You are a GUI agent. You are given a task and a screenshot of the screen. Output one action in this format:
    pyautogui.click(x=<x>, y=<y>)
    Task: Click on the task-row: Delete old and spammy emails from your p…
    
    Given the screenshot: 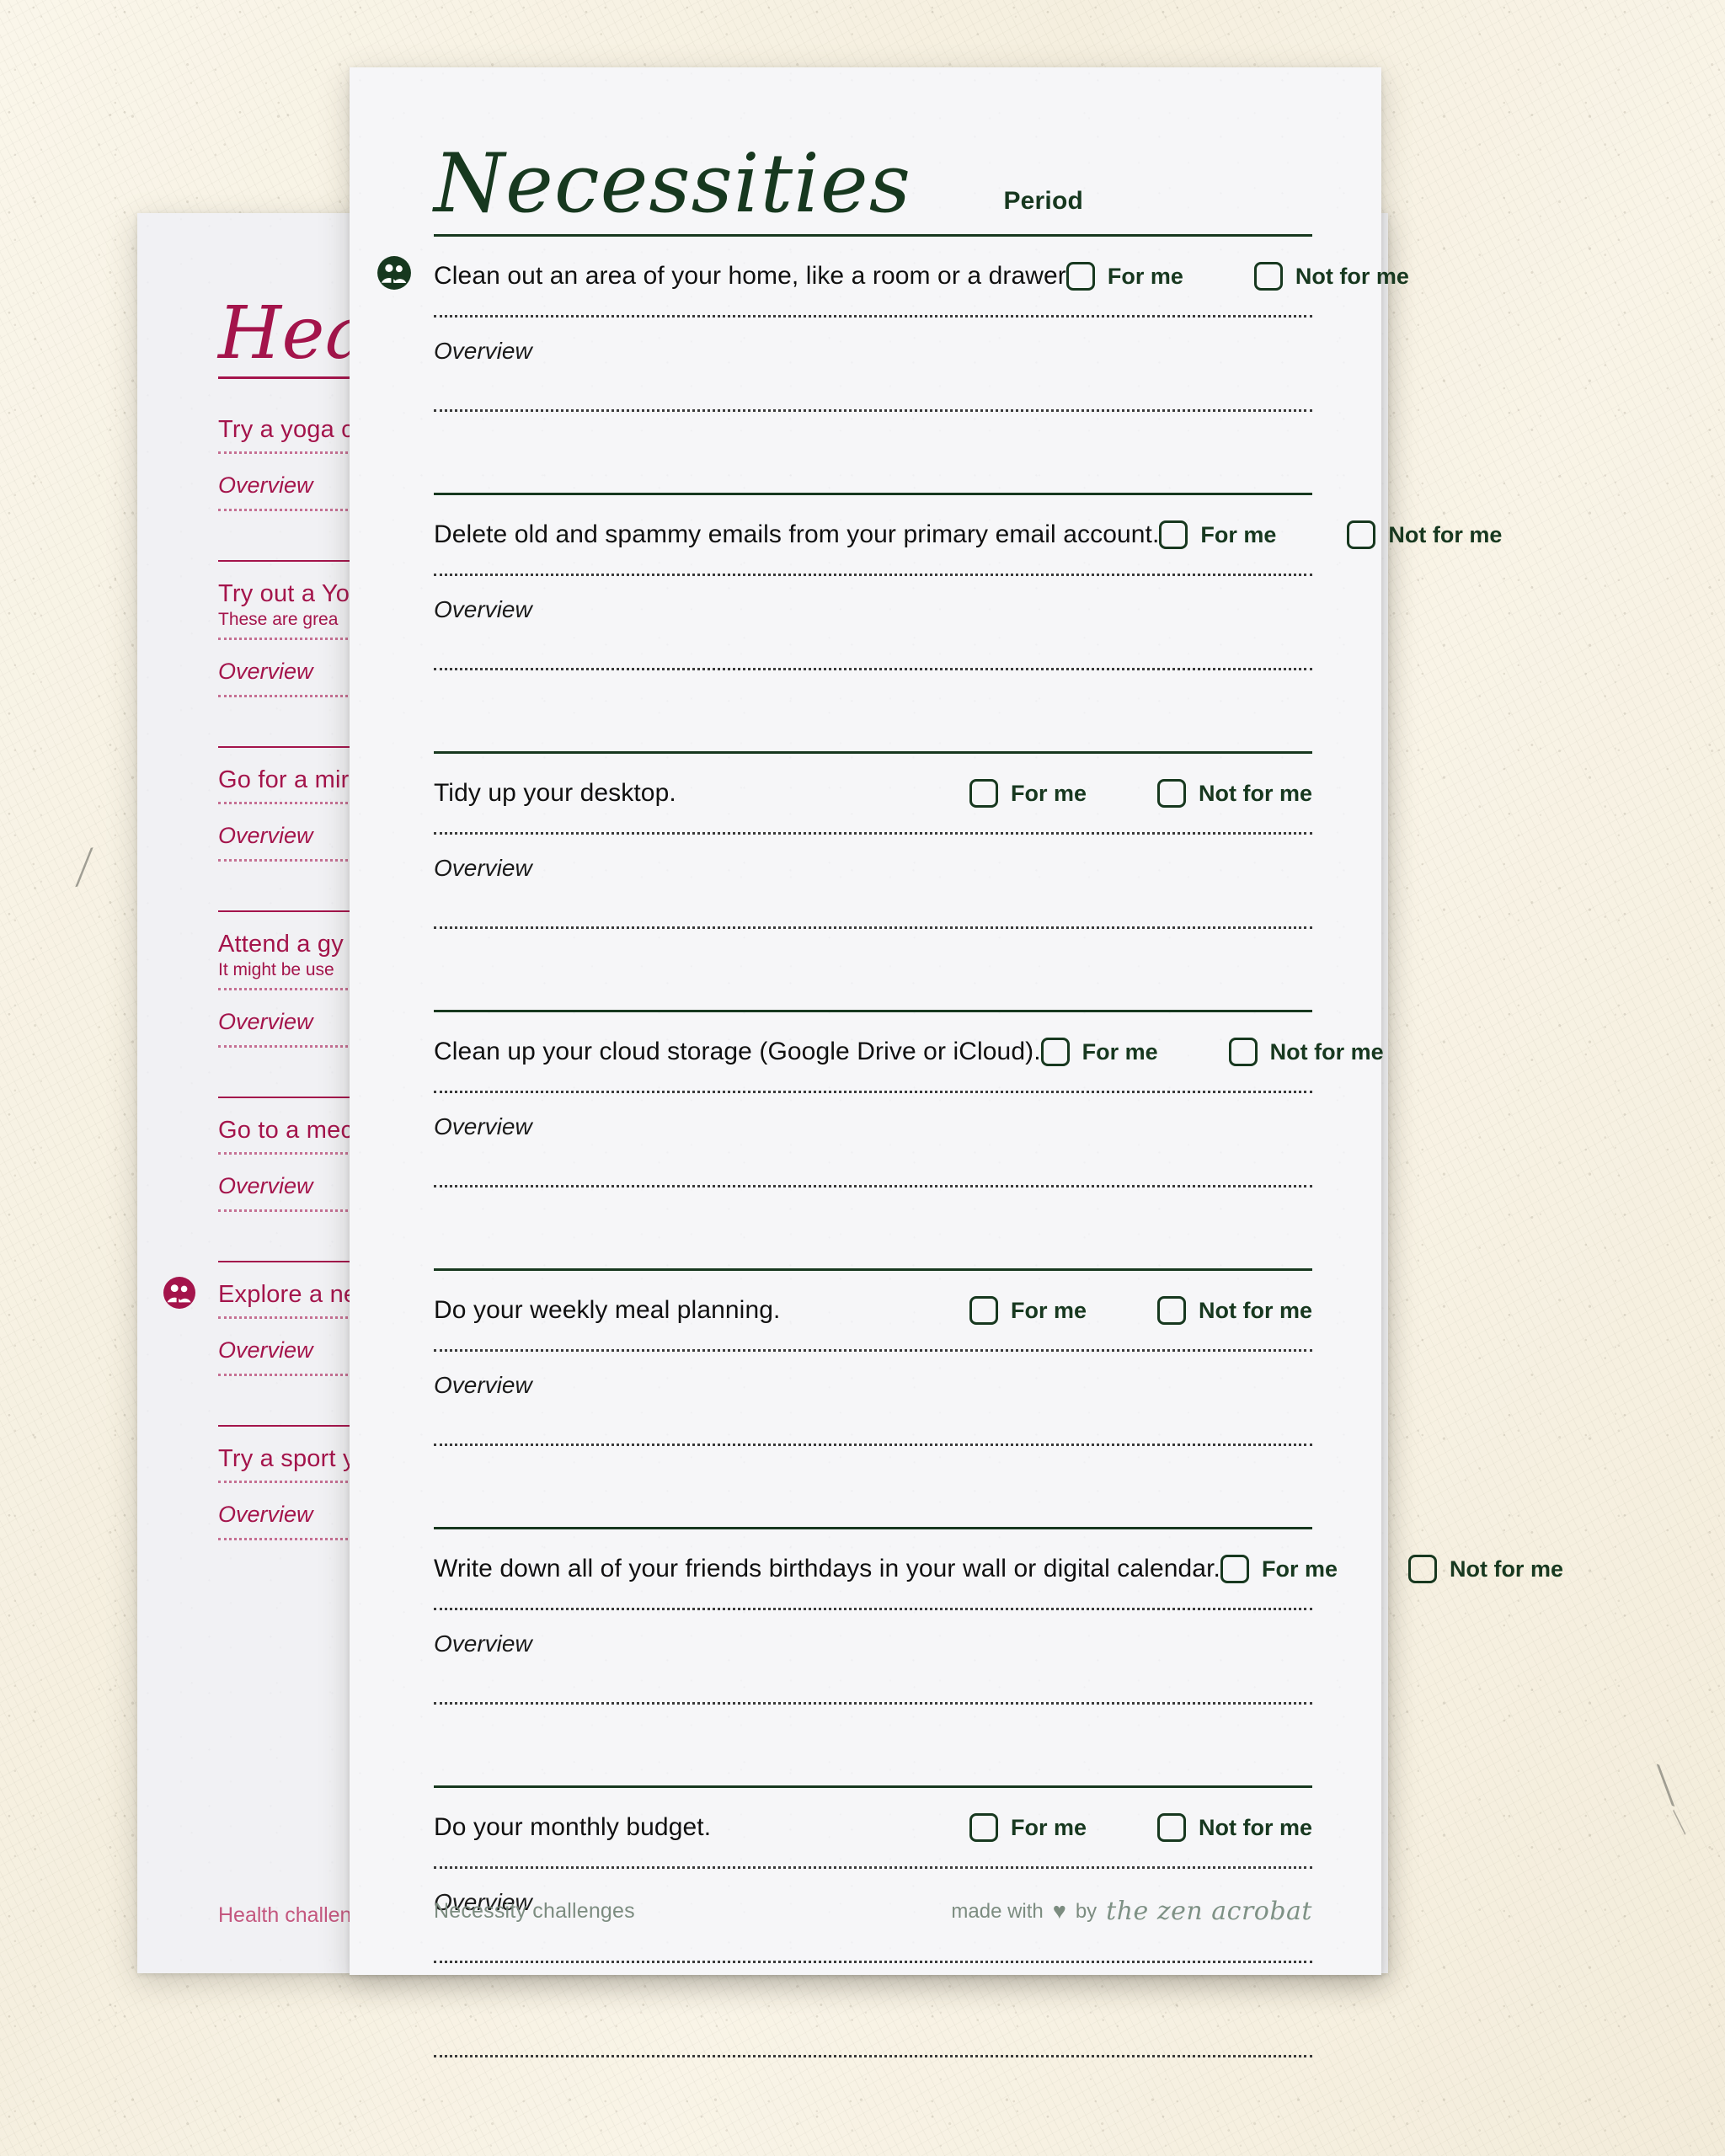 What is the action you would take?
    pyautogui.click(x=968, y=624)
    